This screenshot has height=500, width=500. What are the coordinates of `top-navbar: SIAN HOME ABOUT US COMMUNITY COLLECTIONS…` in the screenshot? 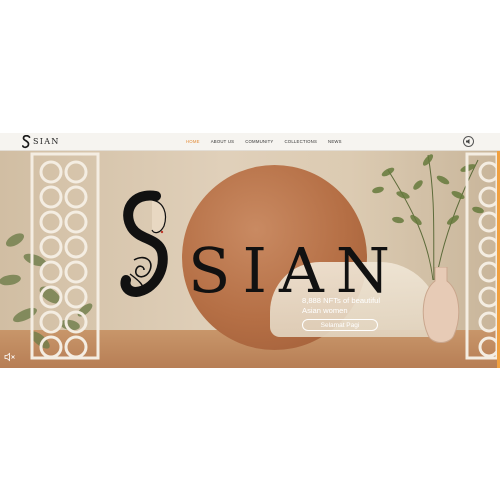 It's located at (250, 142).